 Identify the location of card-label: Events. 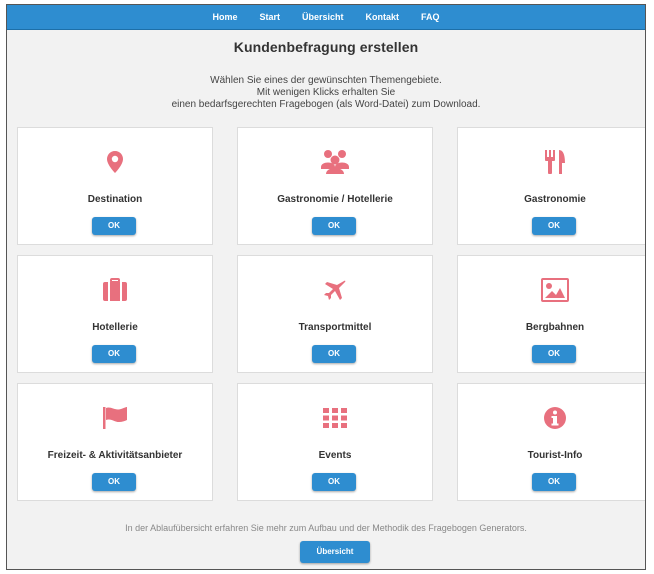
(335, 455).